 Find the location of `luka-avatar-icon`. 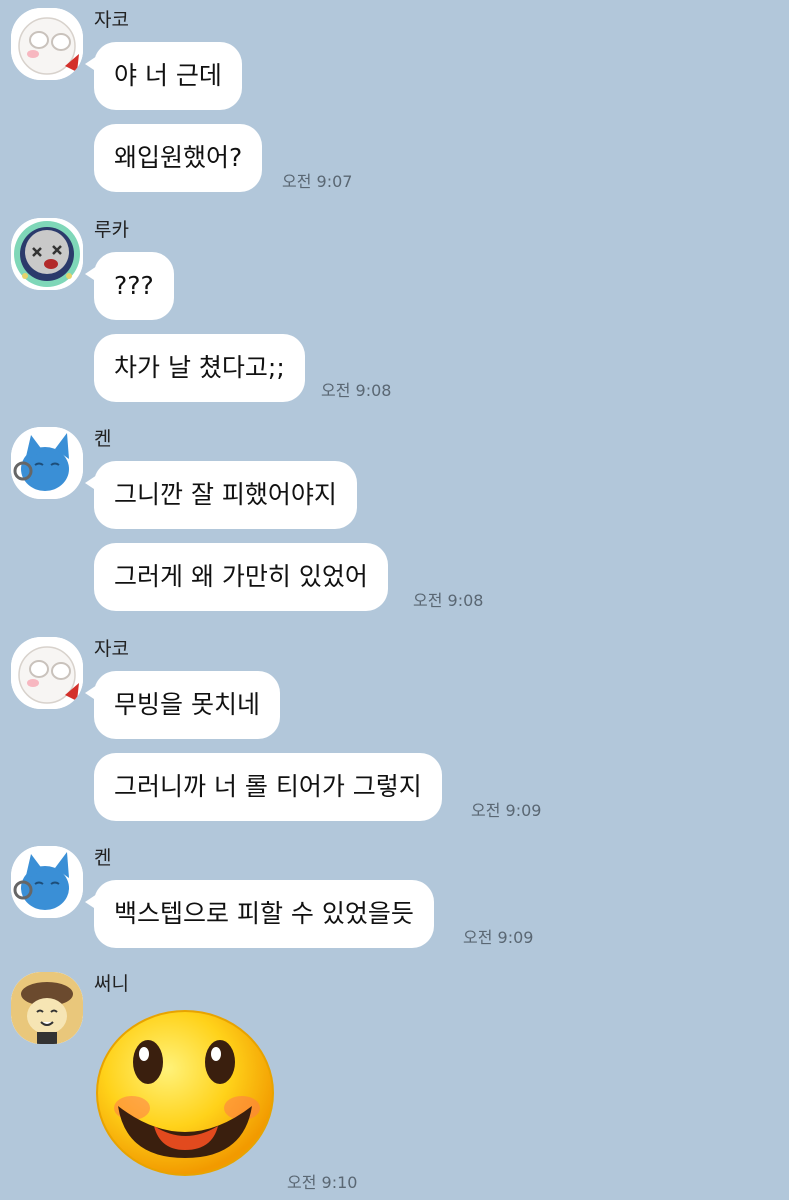

luka-avatar-icon is located at coordinates (47, 254).